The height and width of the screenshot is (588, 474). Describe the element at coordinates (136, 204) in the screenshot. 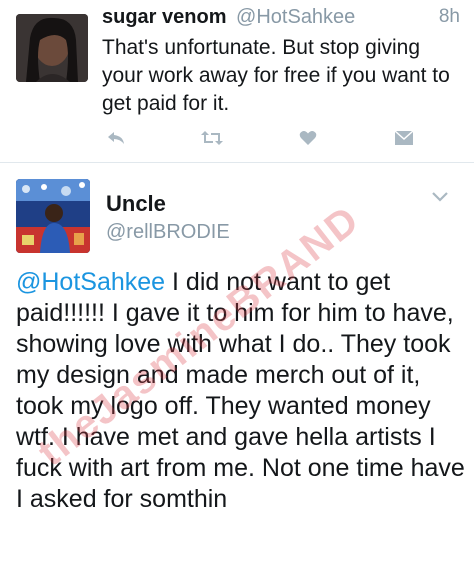

I see `display-name: Uncle` at that location.